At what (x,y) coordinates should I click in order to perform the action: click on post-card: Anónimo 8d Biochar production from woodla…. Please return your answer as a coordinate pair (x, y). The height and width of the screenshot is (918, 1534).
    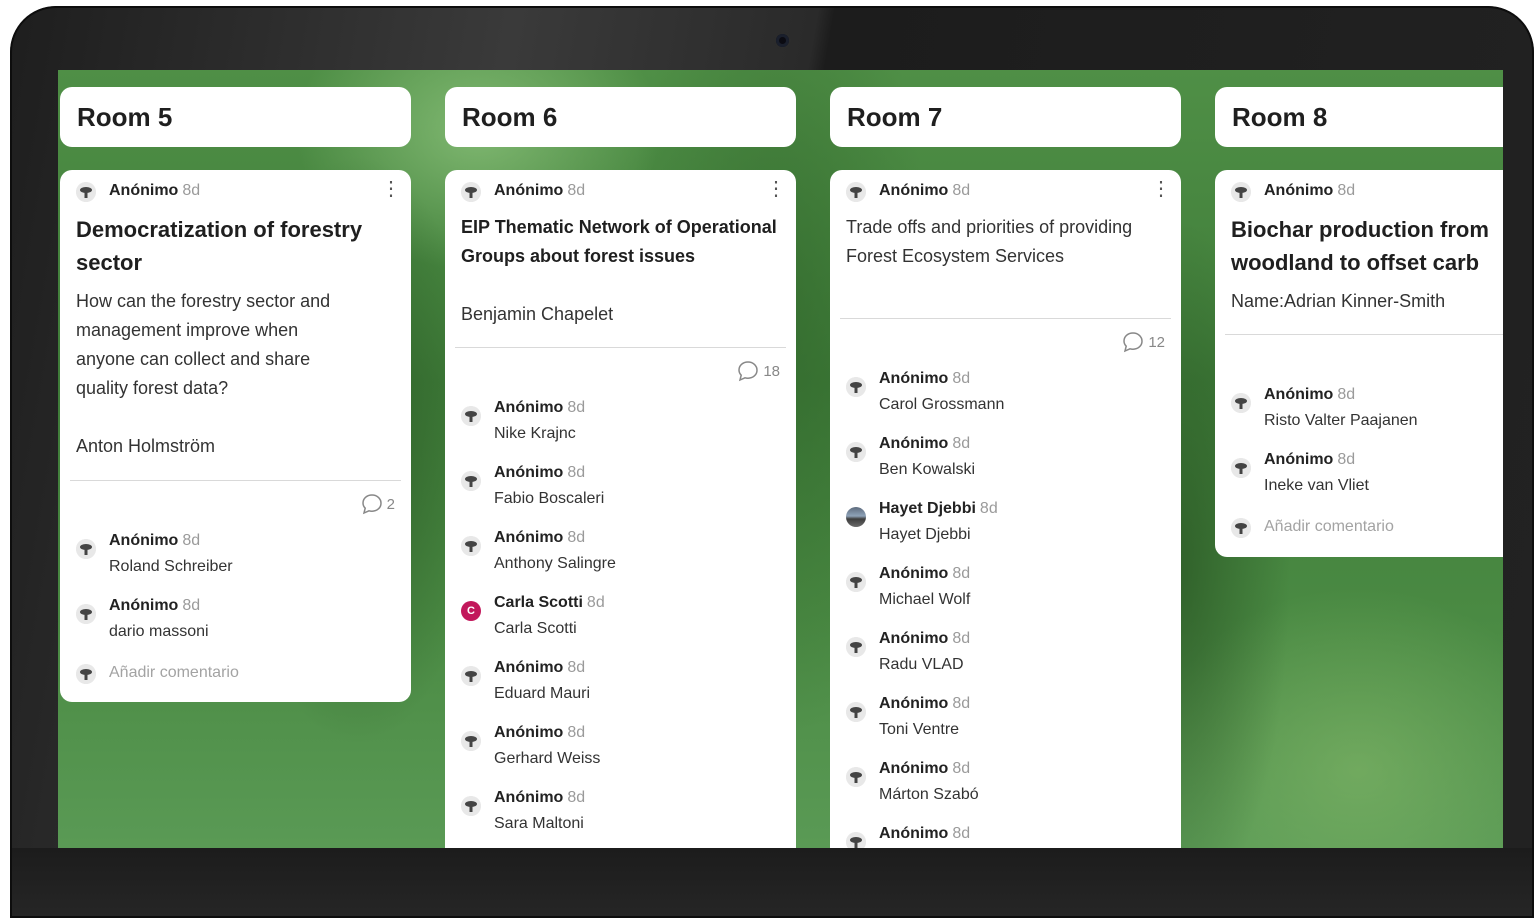
    Looking at the image, I should click on (1359, 363).